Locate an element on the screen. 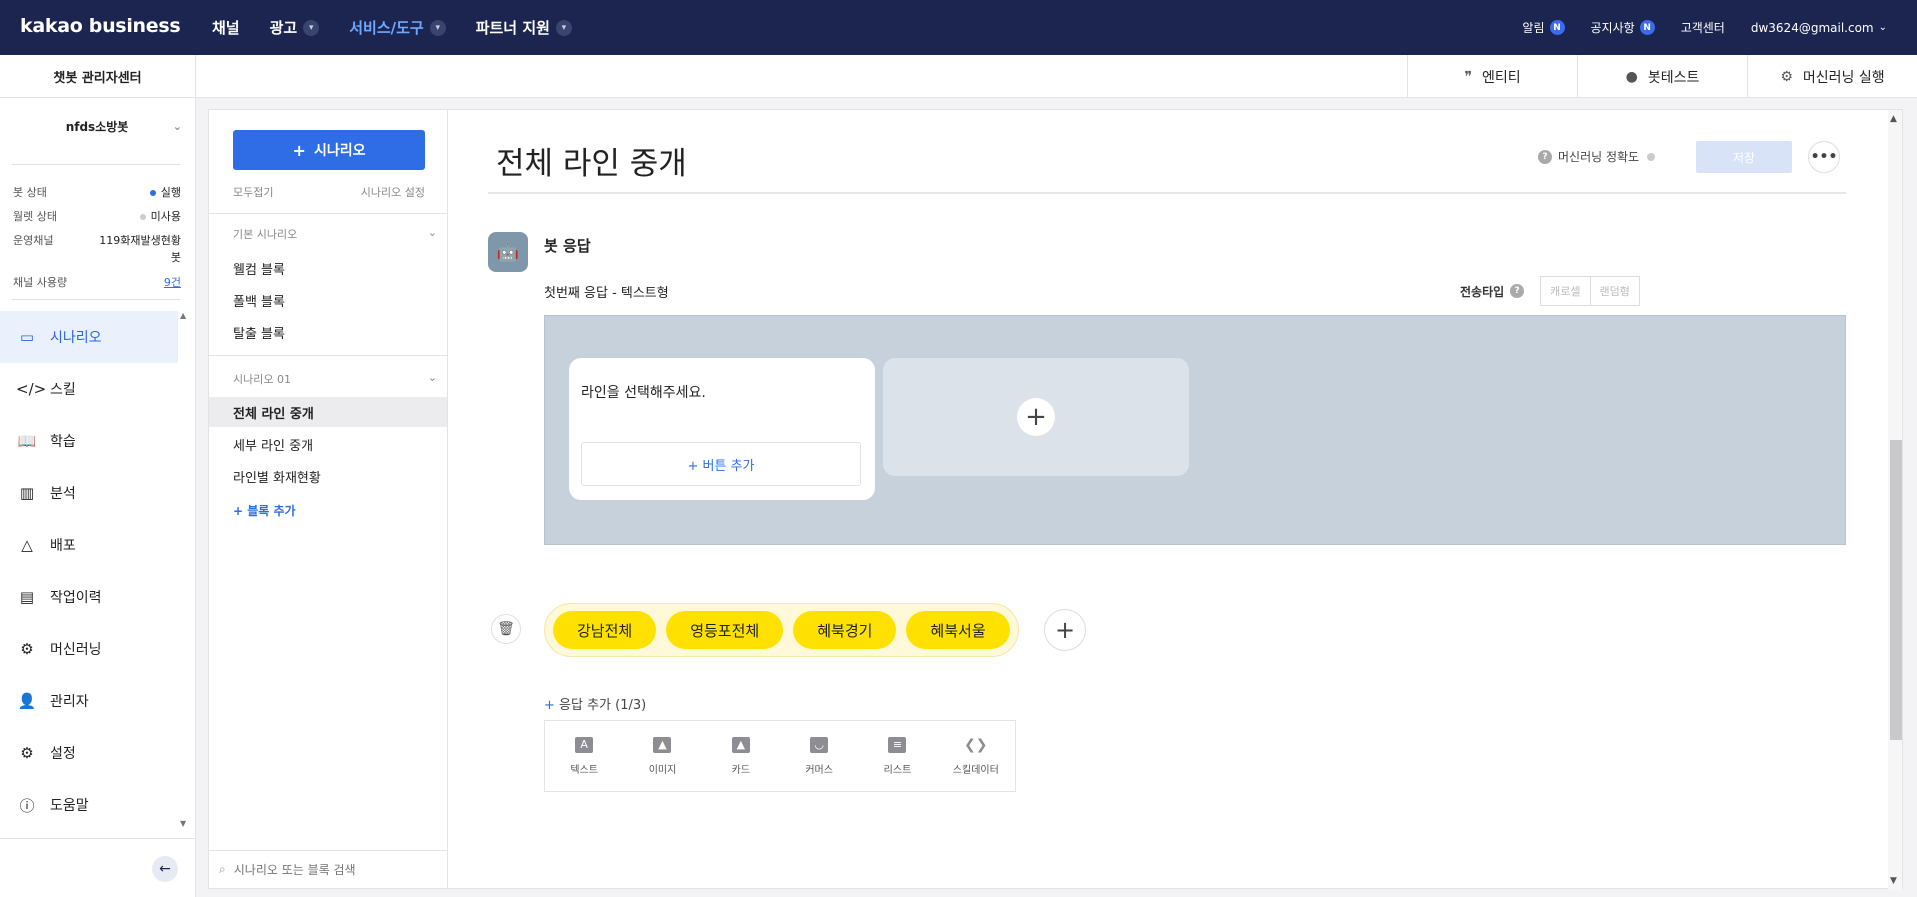 The width and height of the screenshot is (1917, 897). help-icon: ⓘ is located at coordinates (27, 805).